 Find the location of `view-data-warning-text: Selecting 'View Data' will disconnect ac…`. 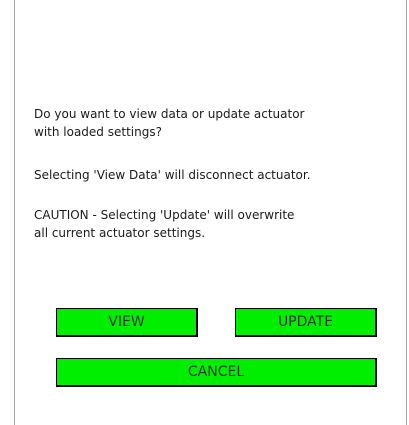

view-data-warning-text: Selecting 'View Data' will disconnect ac… is located at coordinates (172, 175).